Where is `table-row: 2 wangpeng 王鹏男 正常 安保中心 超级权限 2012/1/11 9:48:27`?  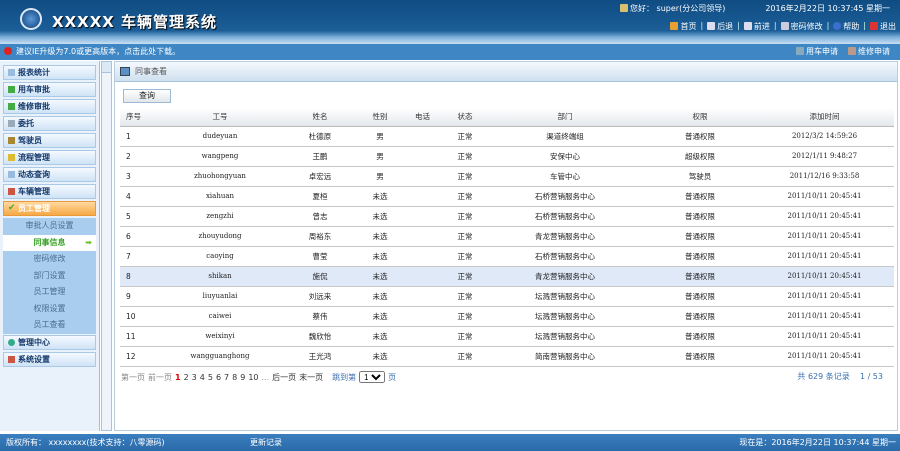 table-row: 2 wangpeng 王鹏男 正常 安保中心 超级权限 2012/1/11 9:48:27 is located at coordinates (507, 156).